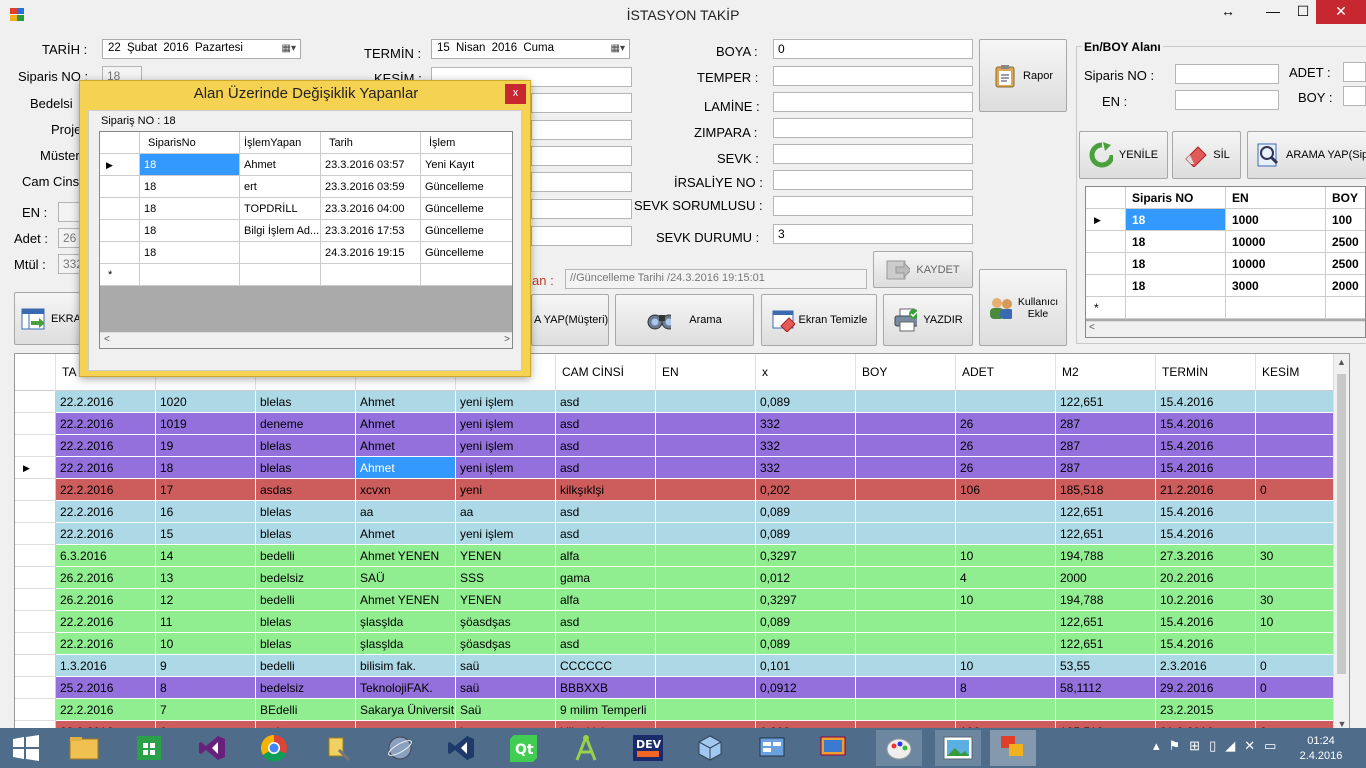 The image size is (1366, 768). What do you see at coordinates (1341, 12) in the screenshot?
I see `close-button: ✕` at bounding box center [1341, 12].